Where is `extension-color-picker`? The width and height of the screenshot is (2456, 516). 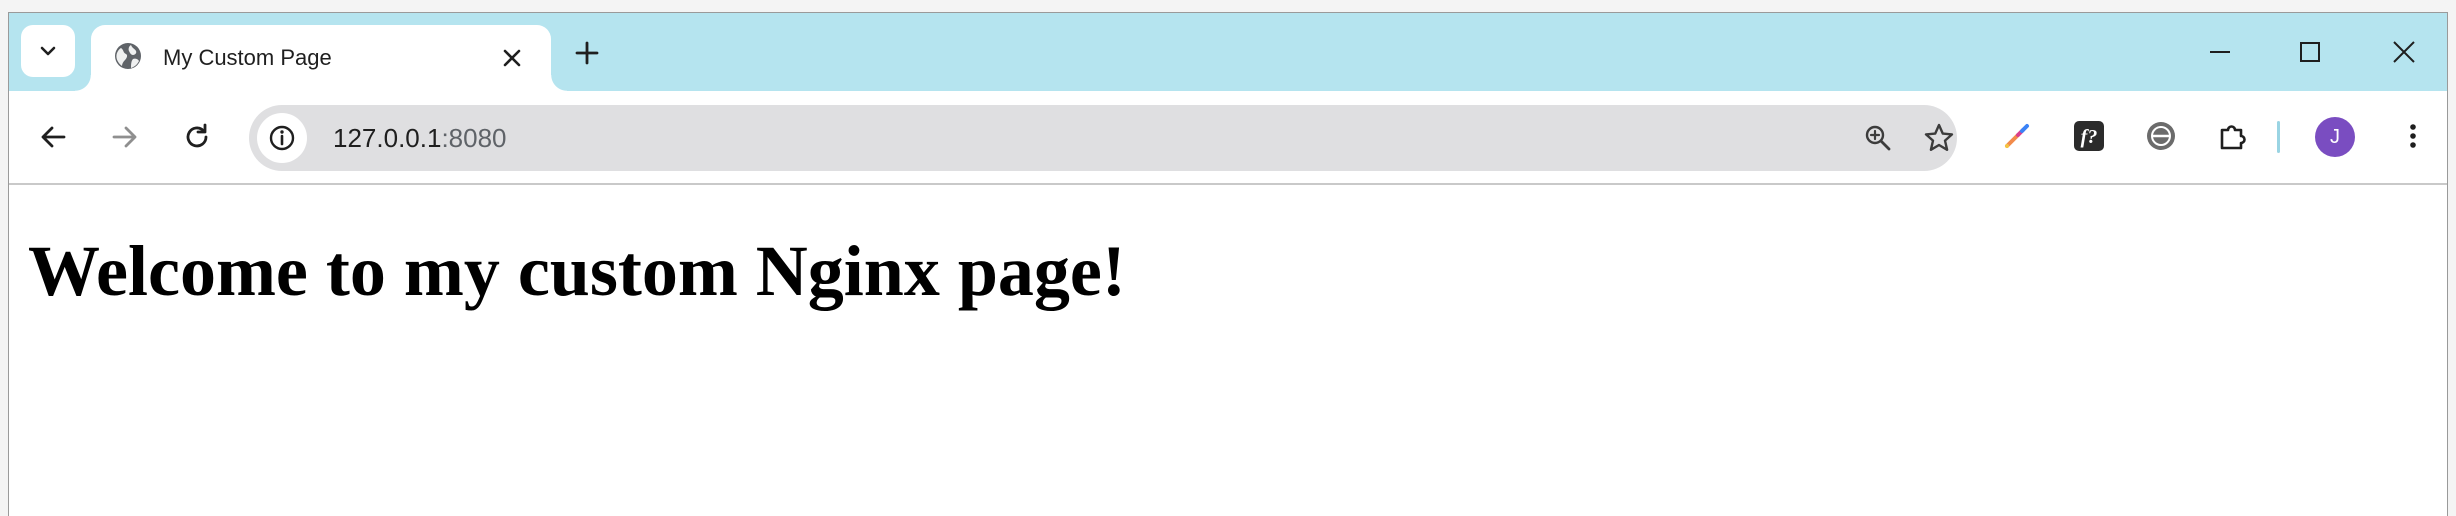
extension-color-picker is located at coordinates (2017, 136).